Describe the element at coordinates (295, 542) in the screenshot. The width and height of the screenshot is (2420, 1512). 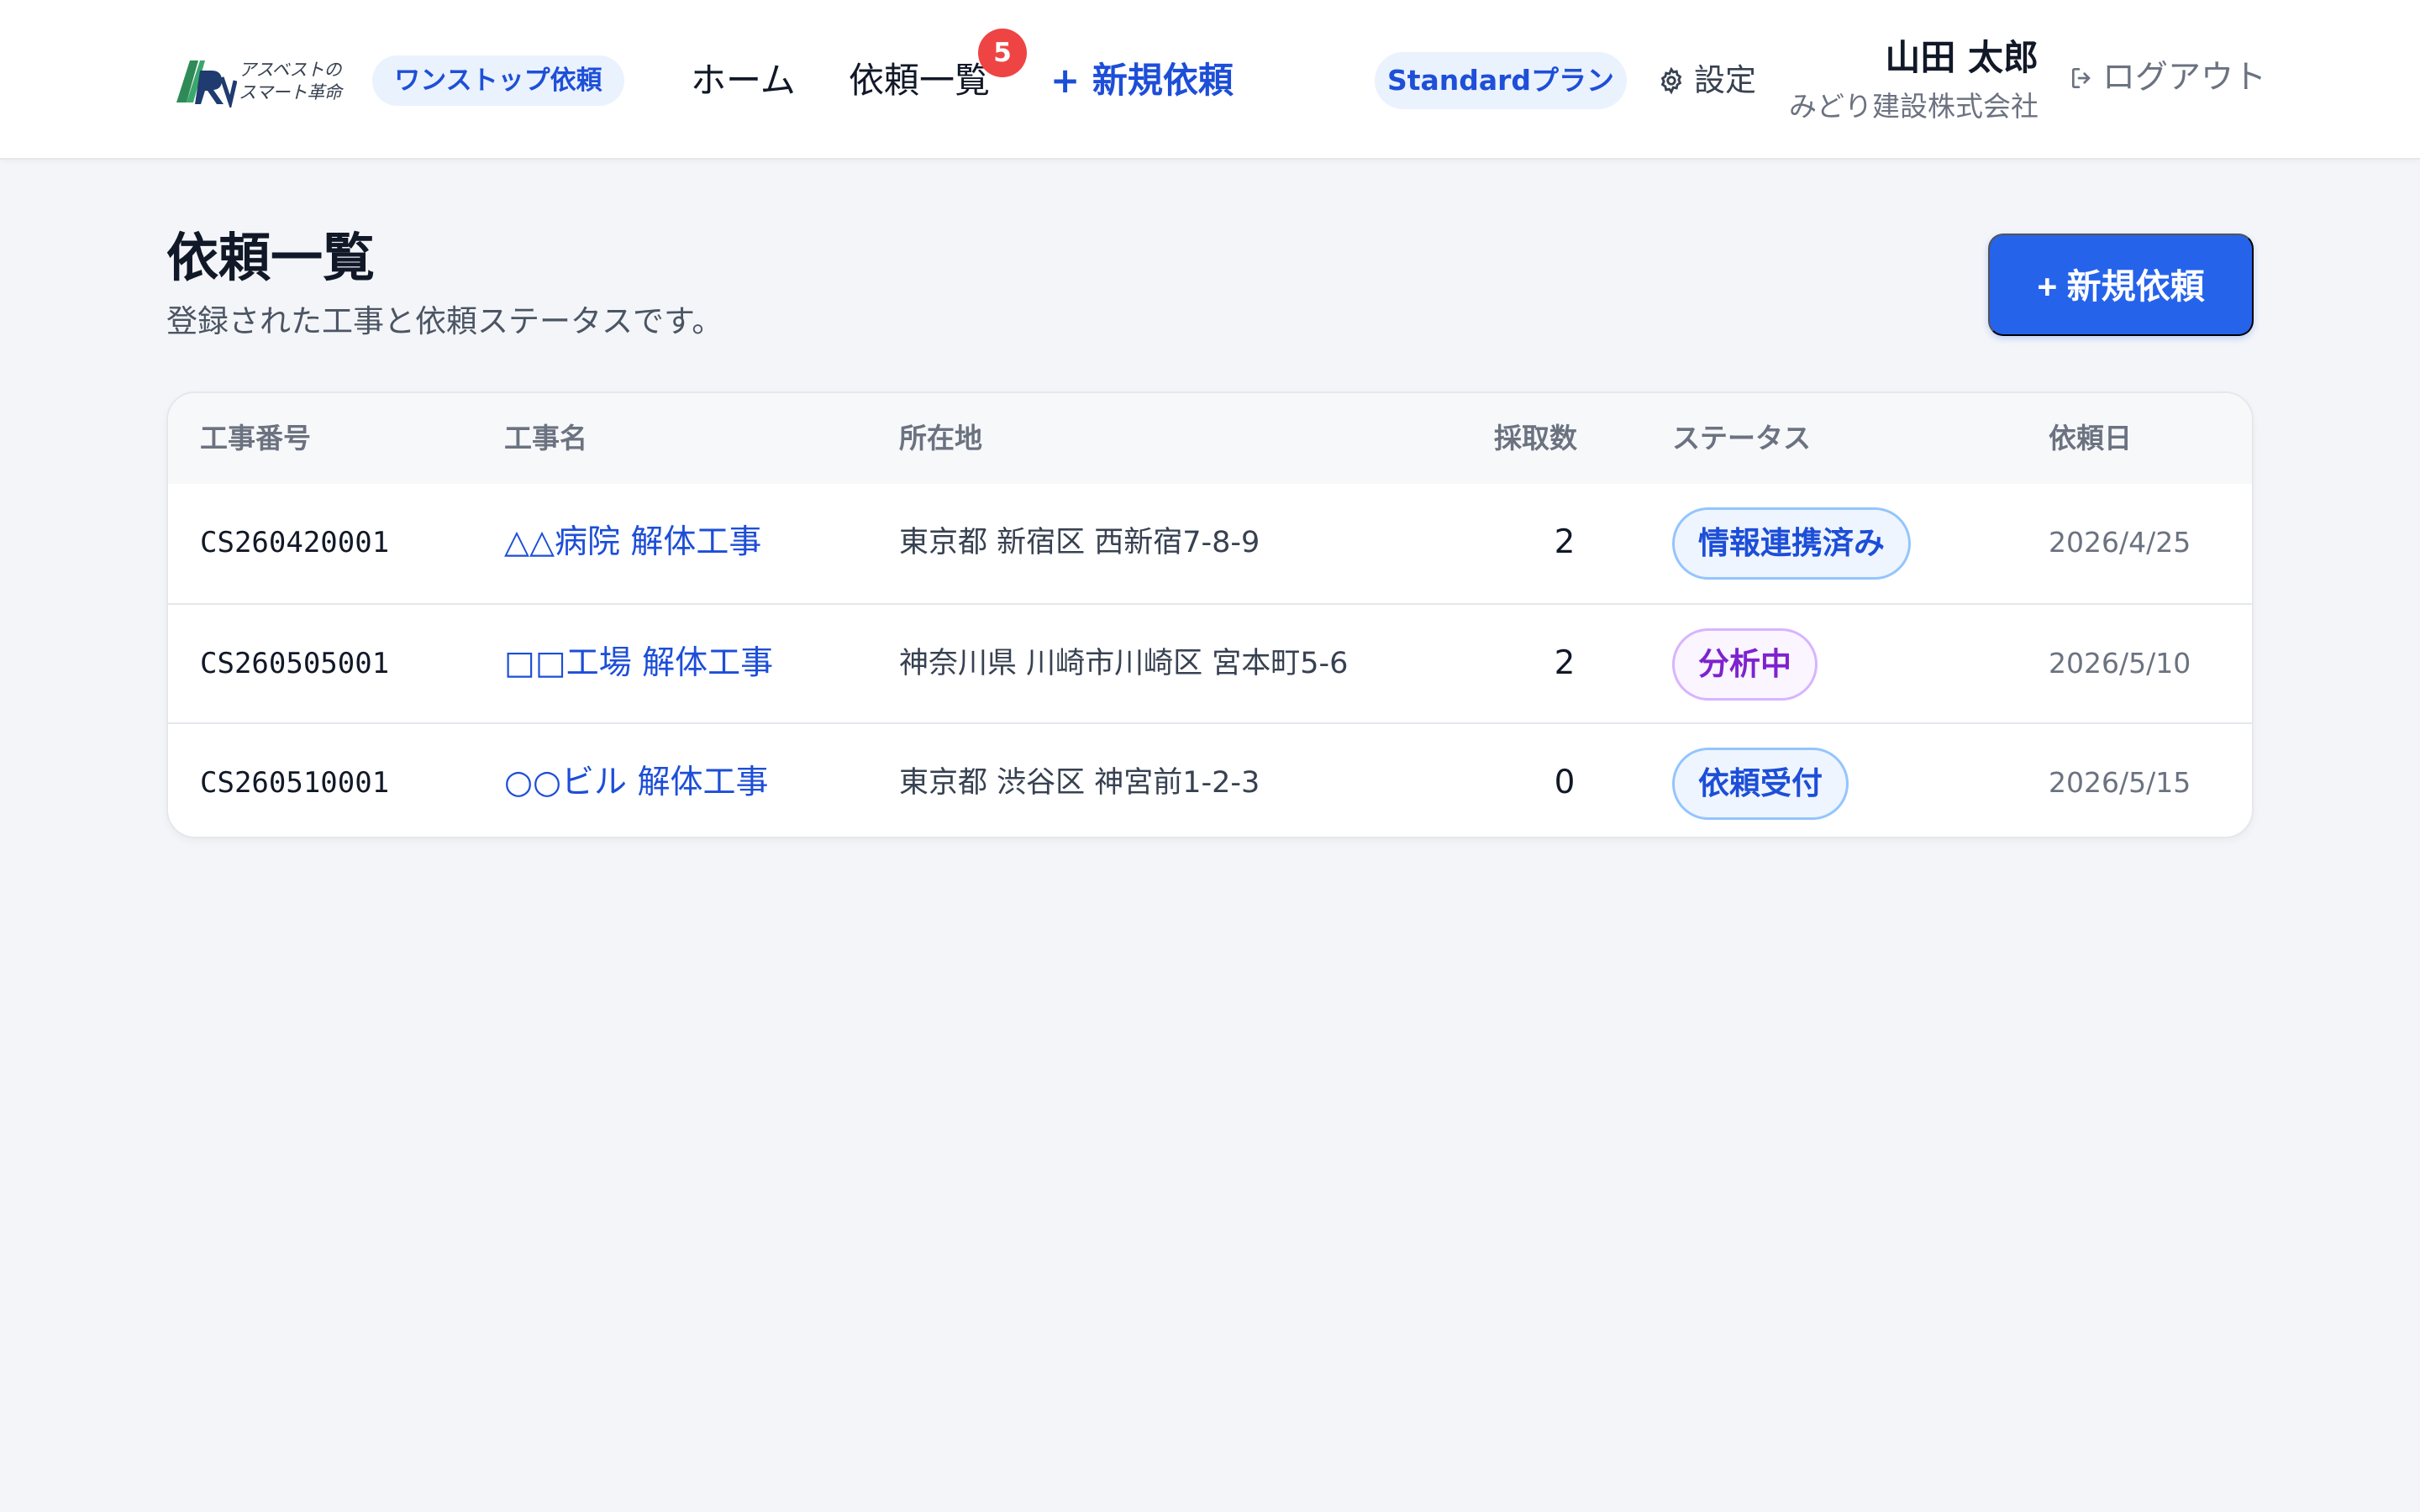
I see `construction-number: CS260420001` at that location.